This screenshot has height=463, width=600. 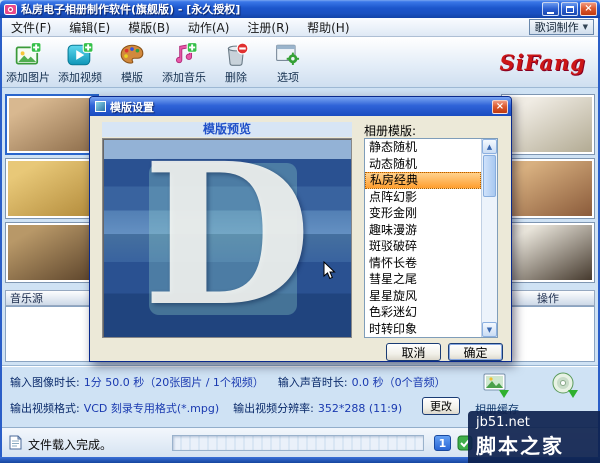 I want to click on lyrics-maker-dropdown: 歌词制作 ▼, so click(x=561, y=27).